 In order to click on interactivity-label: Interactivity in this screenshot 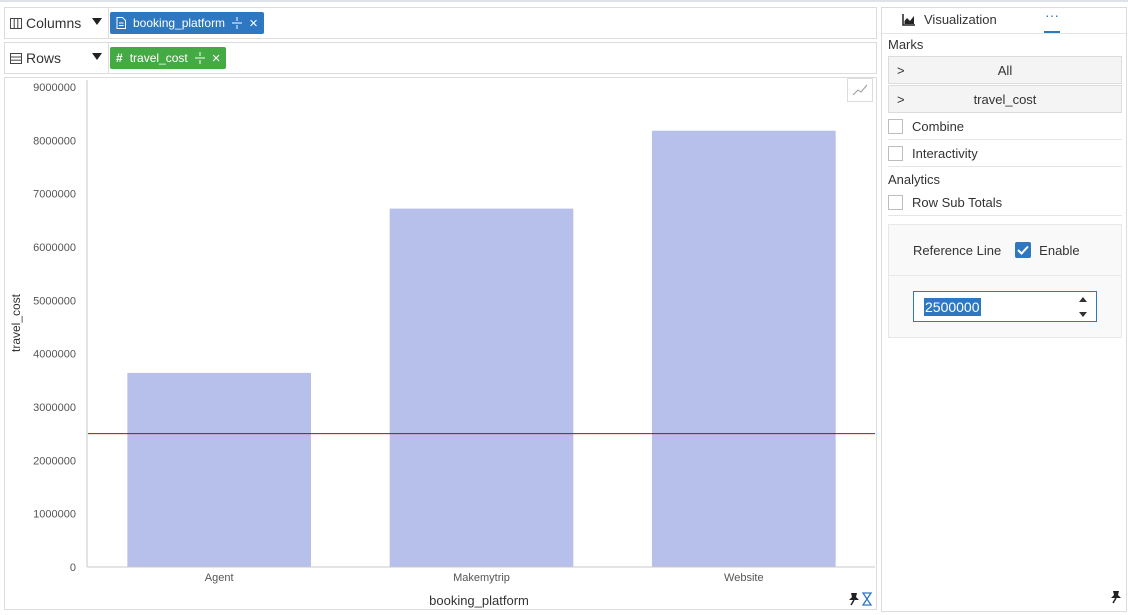, I will do `click(945, 153)`.